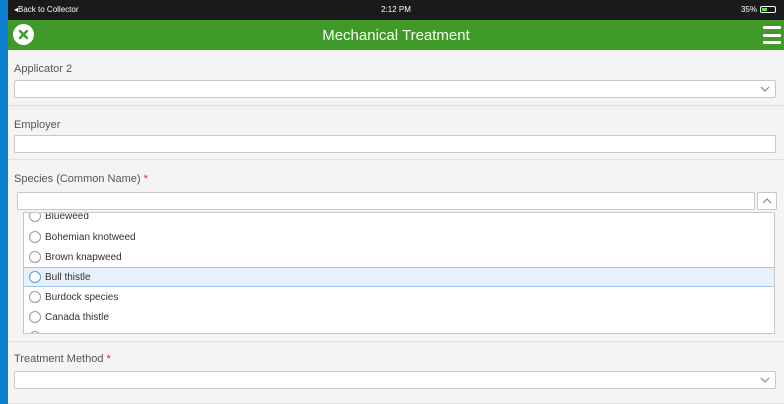  What do you see at coordinates (399, 297) in the screenshot?
I see `species-option: Burdock species` at bounding box center [399, 297].